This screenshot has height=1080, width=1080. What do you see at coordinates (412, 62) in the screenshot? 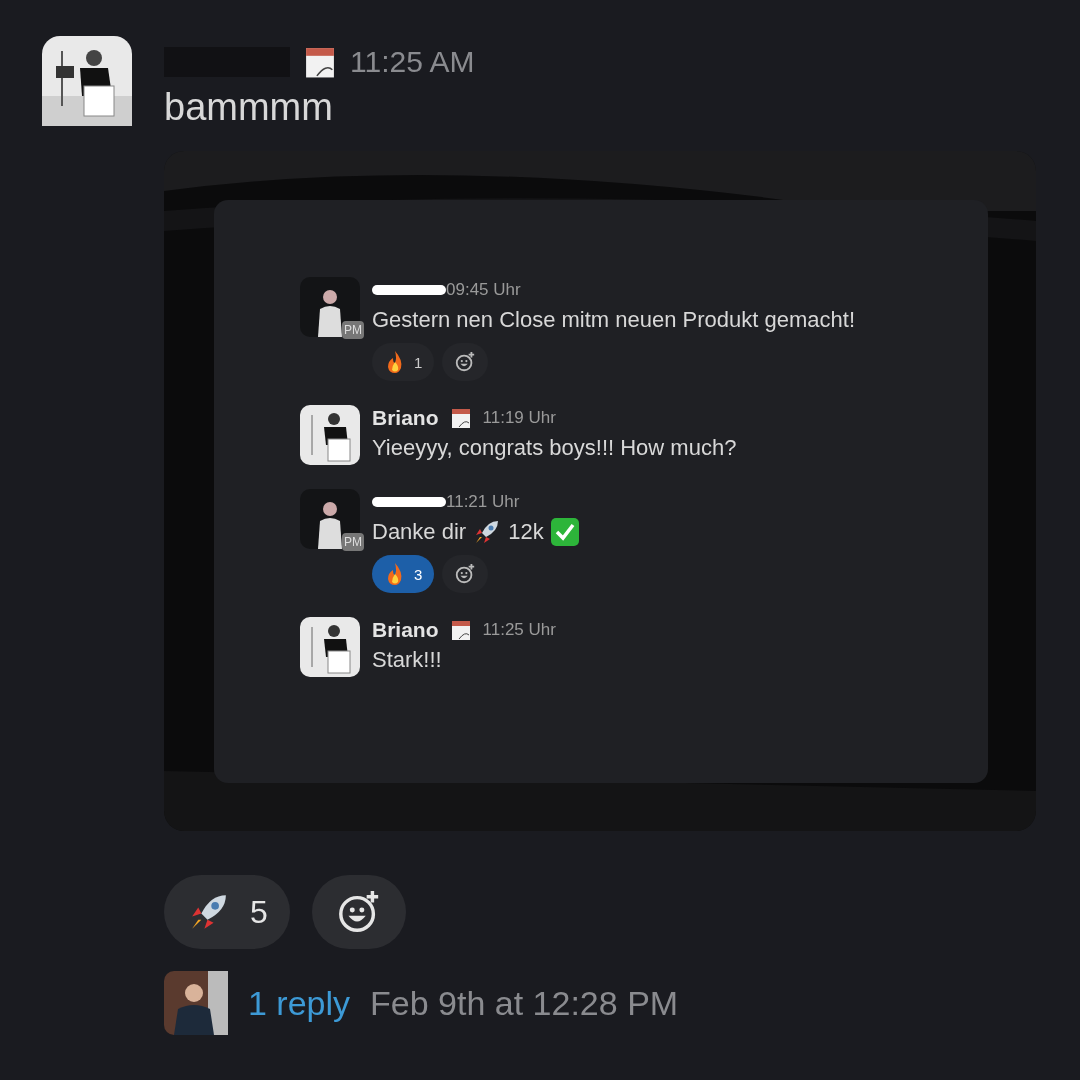
I see `message-time: 11:25 AM` at bounding box center [412, 62].